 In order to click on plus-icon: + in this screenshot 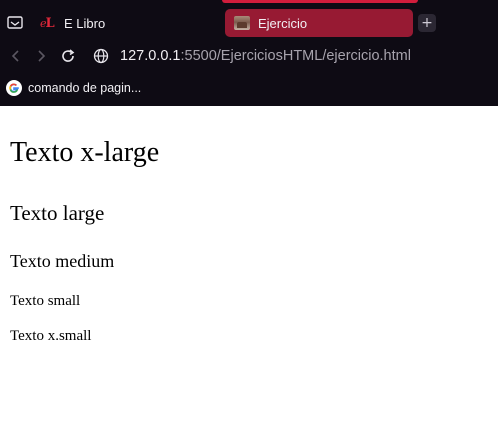, I will do `click(427, 23)`.